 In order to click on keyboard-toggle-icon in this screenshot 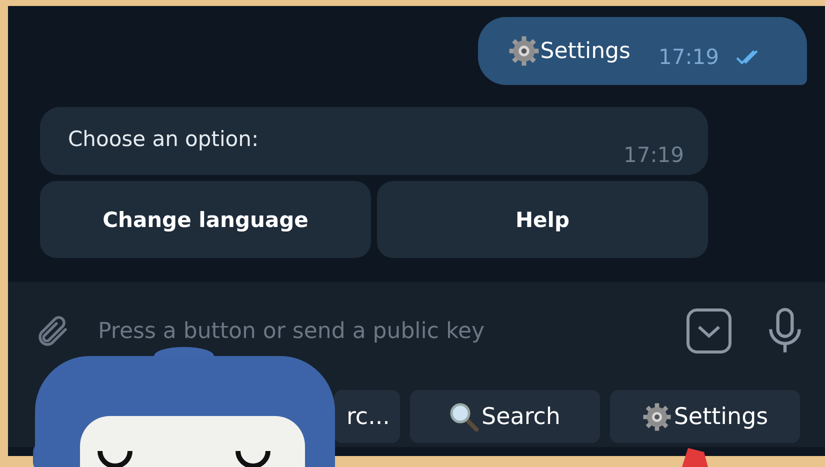, I will do `click(709, 331)`.